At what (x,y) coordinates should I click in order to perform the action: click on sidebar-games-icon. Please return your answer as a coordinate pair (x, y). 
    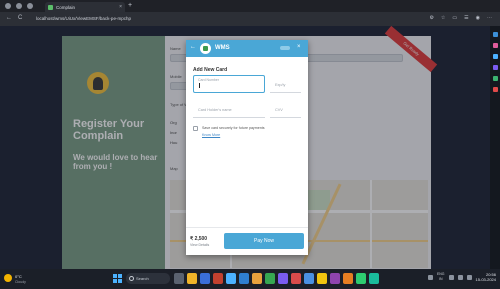
    Looking at the image, I should click on (495, 89).